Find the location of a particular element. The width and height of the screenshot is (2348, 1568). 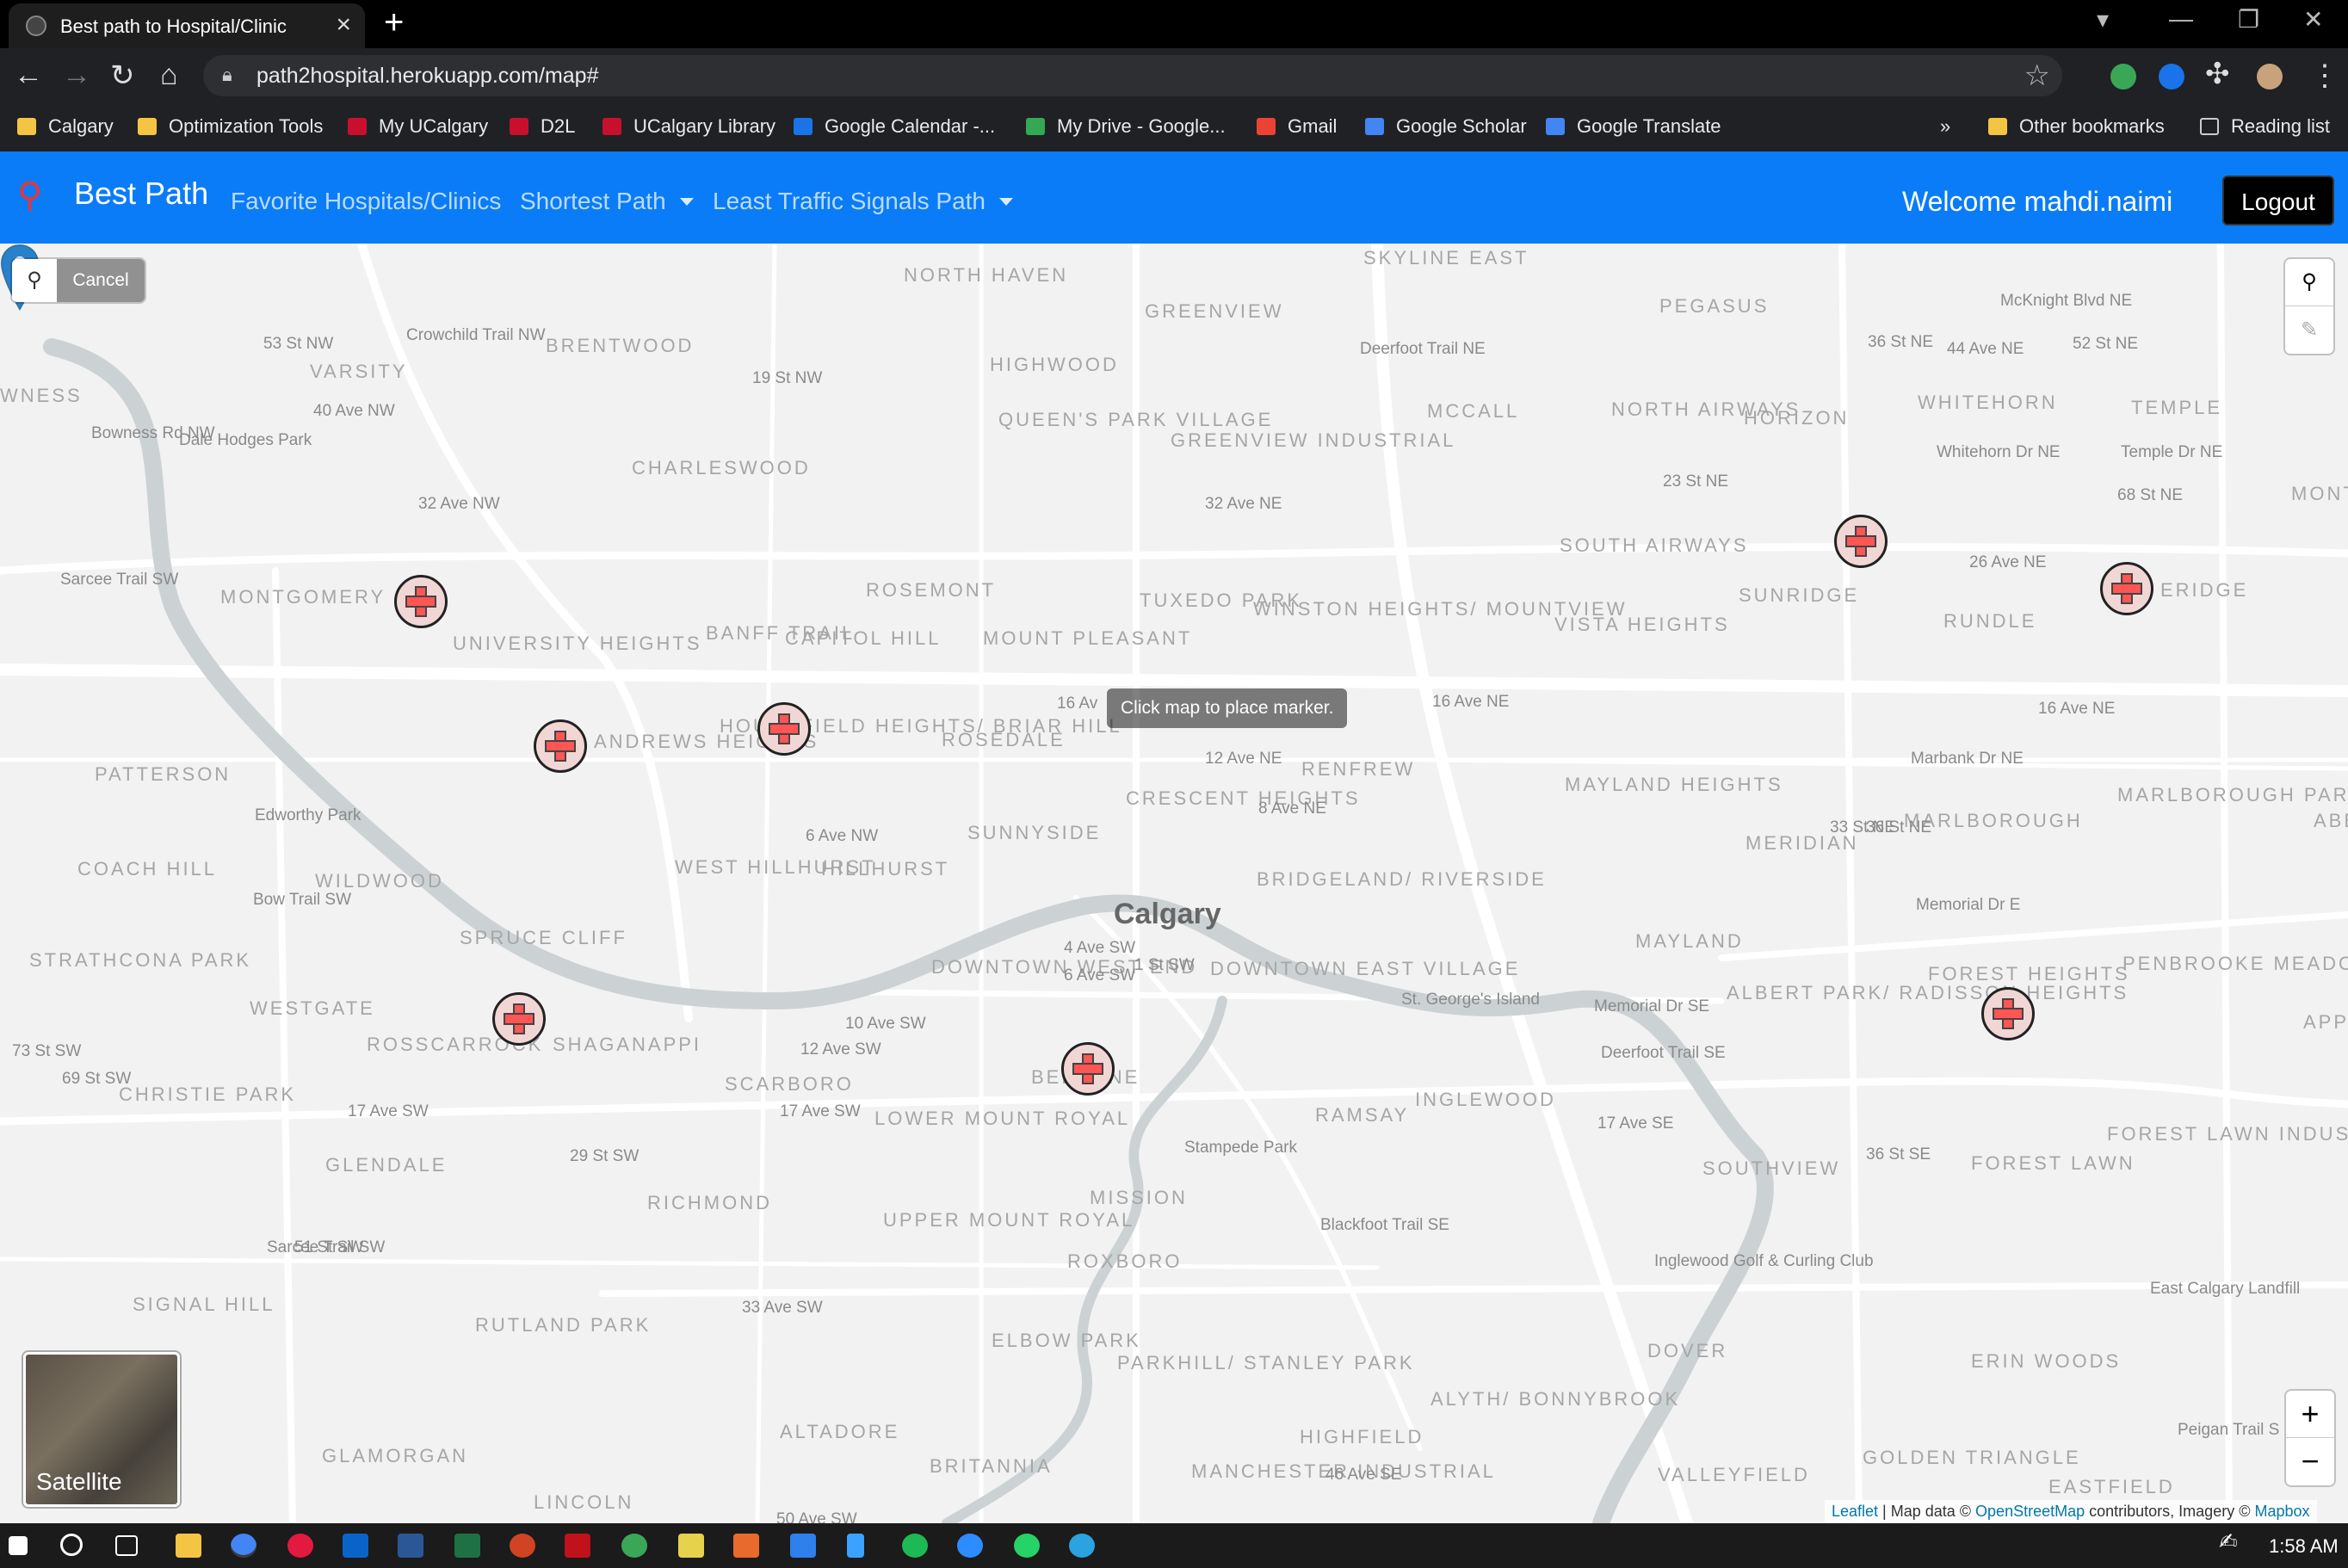

home-icon: ⌂ is located at coordinates (169, 75).